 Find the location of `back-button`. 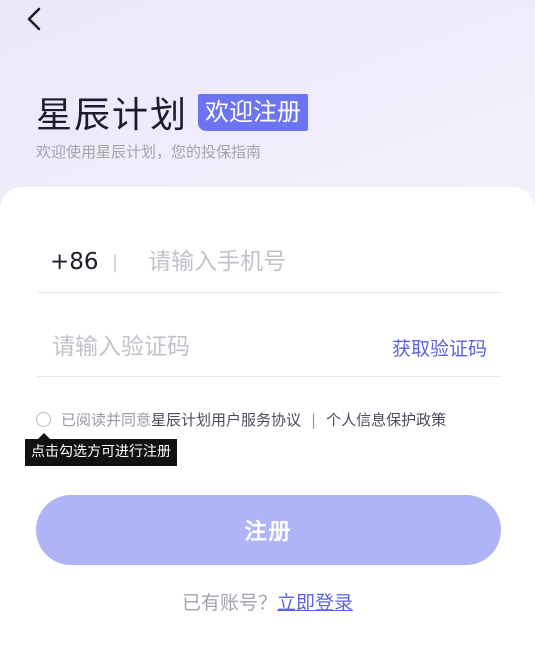

back-button is located at coordinates (36, 20).